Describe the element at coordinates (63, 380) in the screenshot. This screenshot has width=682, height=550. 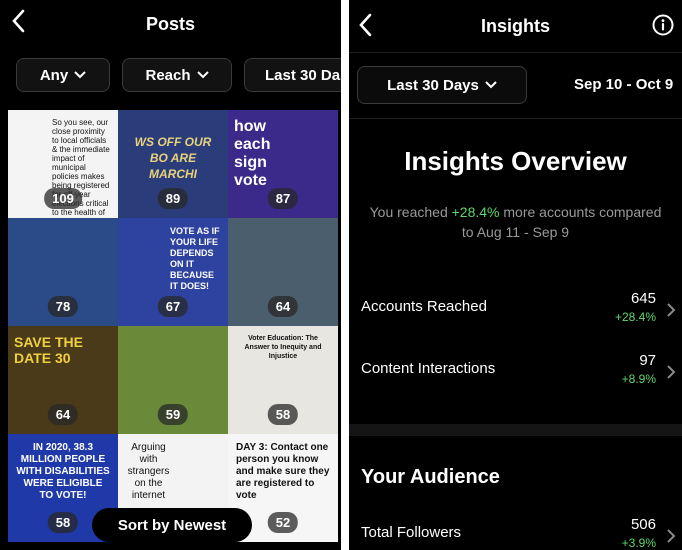
I see `post-tile: SAVE THE DATE 30 64` at that location.